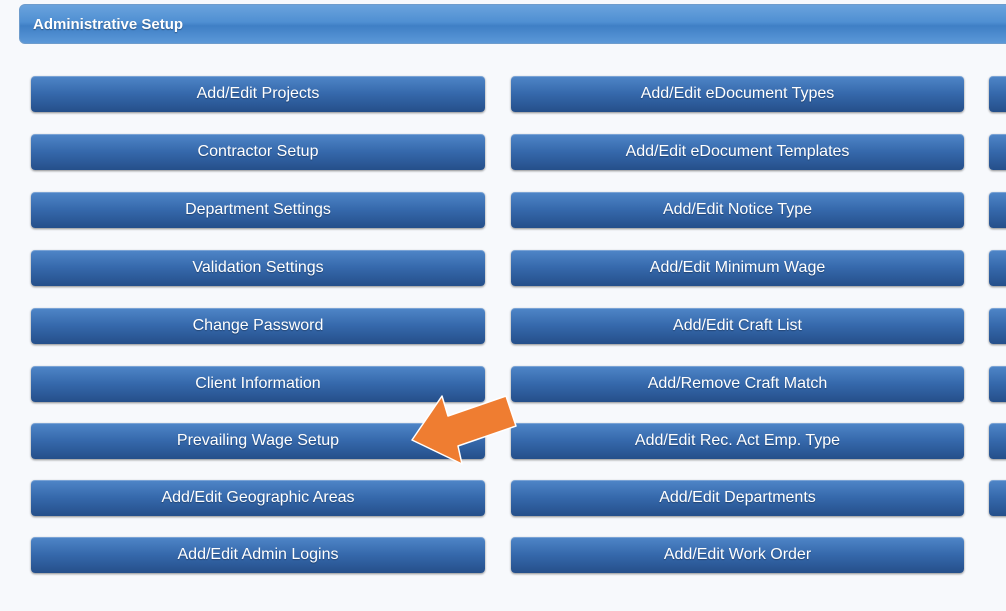 The width and height of the screenshot is (1006, 611). Describe the element at coordinates (258, 210) in the screenshot. I see `department-settings-button: Department Settings` at that location.